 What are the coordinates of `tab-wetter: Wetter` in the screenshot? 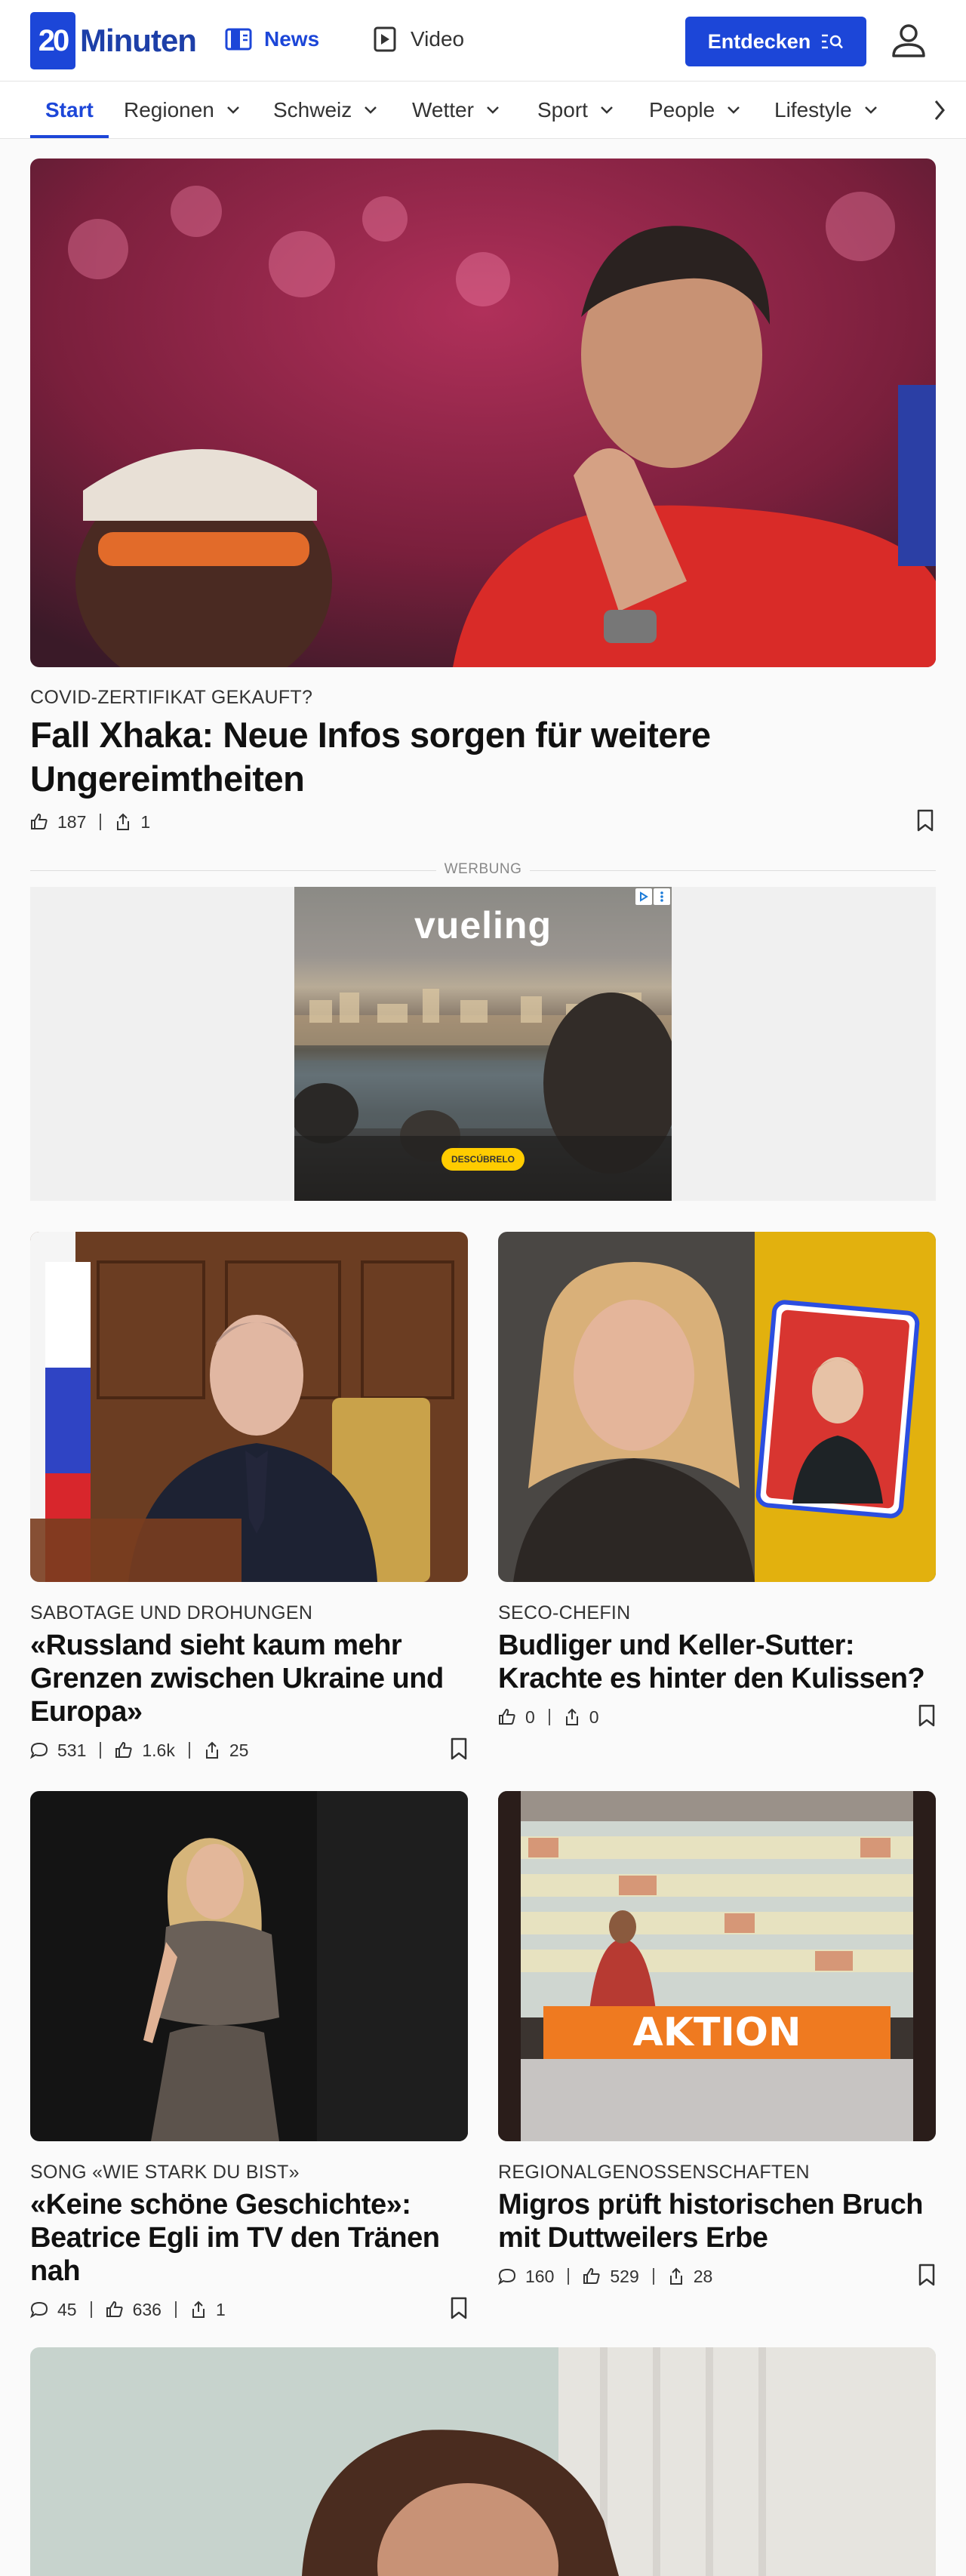 It's located at (456, 110).